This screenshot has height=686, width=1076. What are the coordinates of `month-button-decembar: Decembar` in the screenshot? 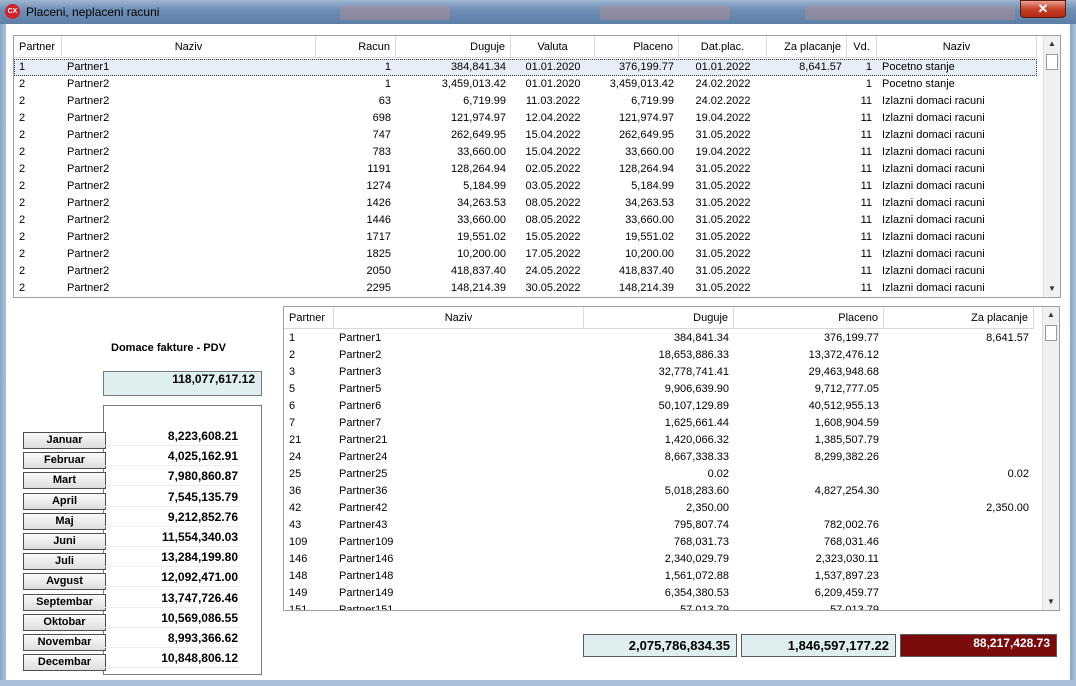 It's located at (64, 663).